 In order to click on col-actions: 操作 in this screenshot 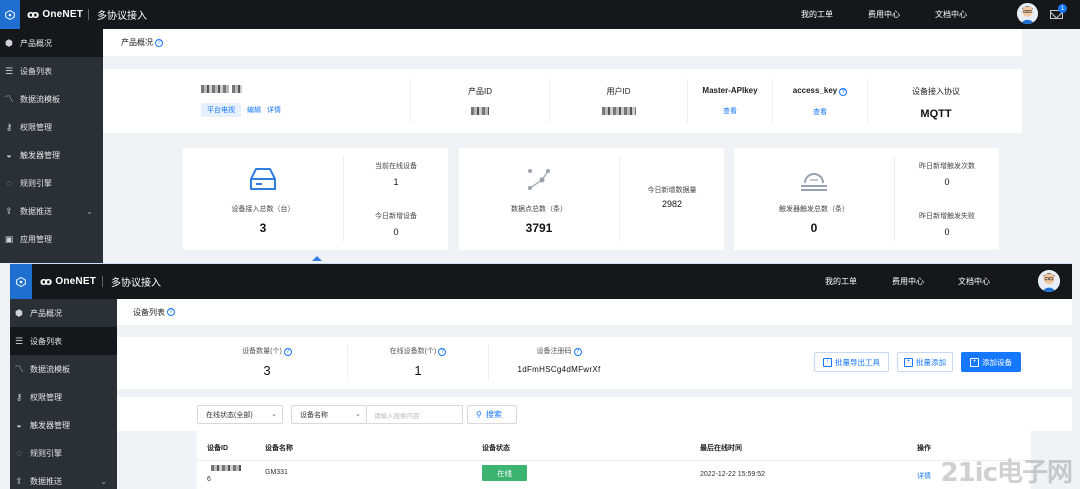, I will do `click(924, 448)`.